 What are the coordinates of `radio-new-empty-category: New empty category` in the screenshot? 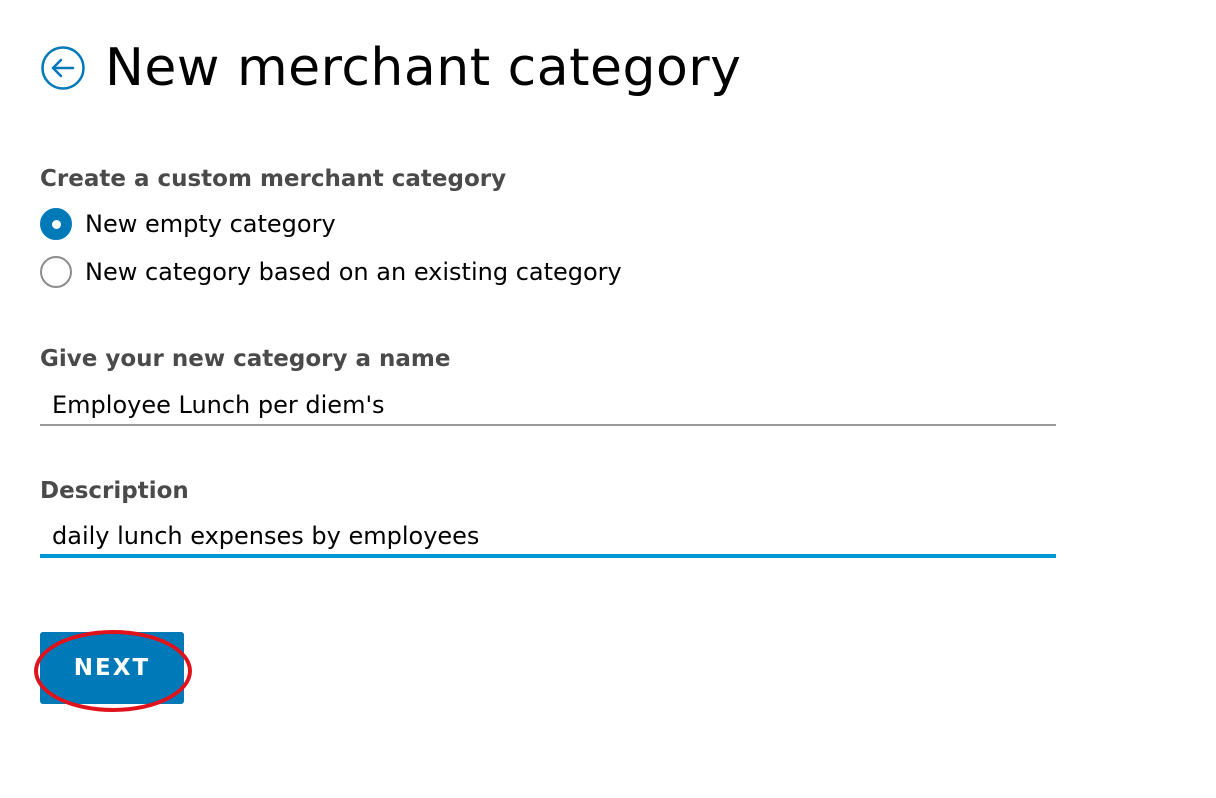 It's located at (188, 224).